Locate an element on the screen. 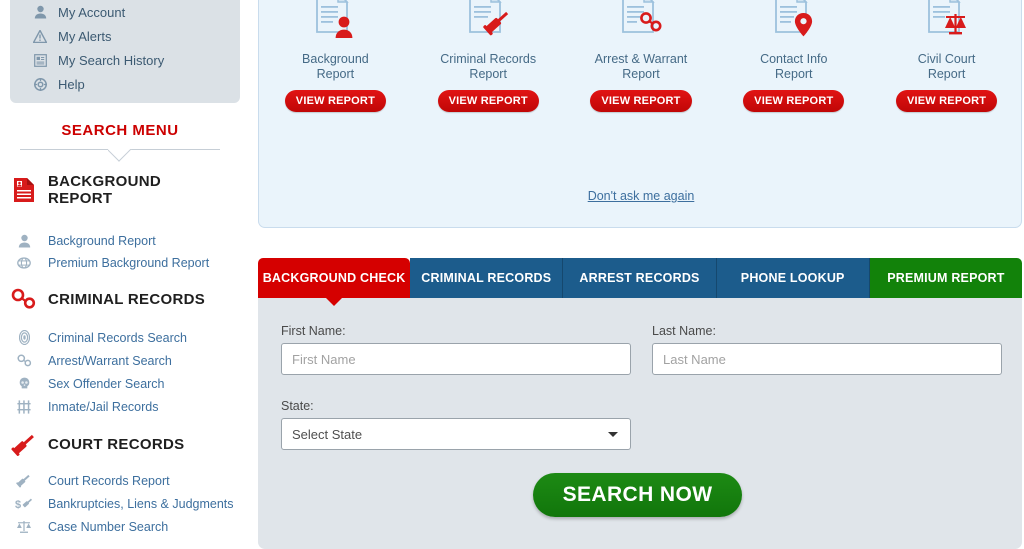 The width and height of the screenshot is (1024, 549). promo-card-criminal-records-report: Criminal Records Report VIEW REPORT is located at coordinates (488, 56).